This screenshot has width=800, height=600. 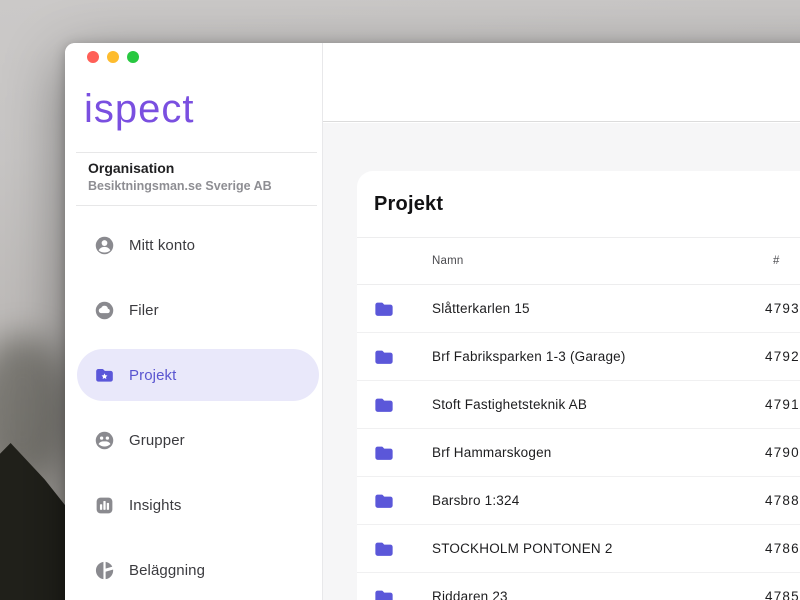 I want to click on project-number: 4788, so click(x=782, y=500).